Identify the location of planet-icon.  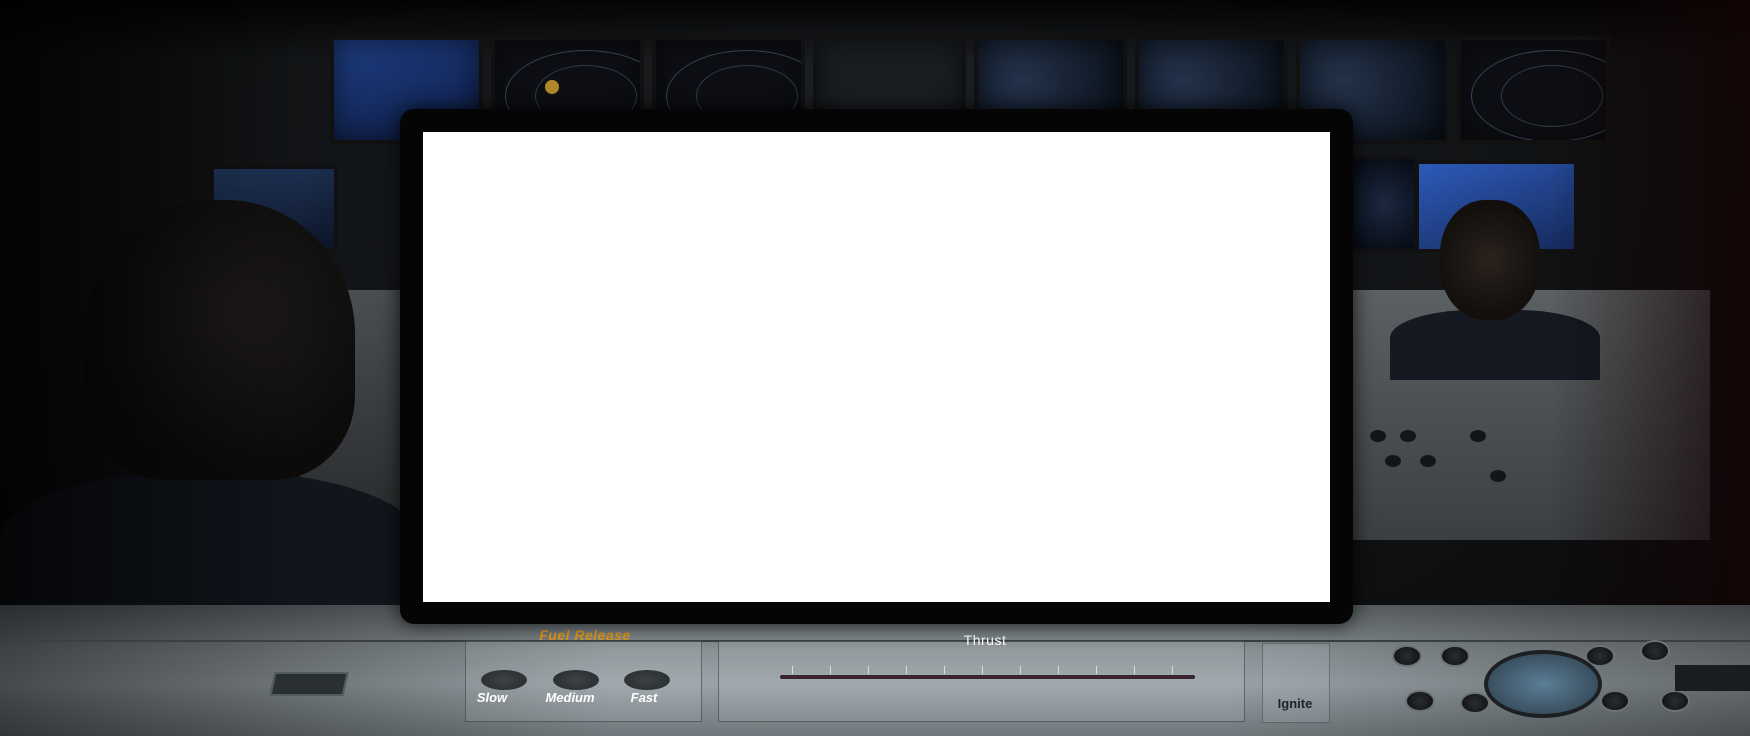
(552, 87).